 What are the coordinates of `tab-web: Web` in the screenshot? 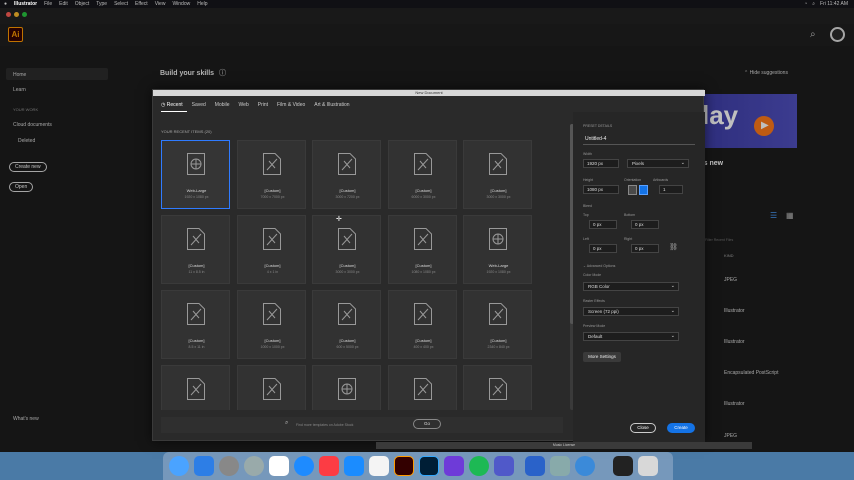 It's located at (244, 105).